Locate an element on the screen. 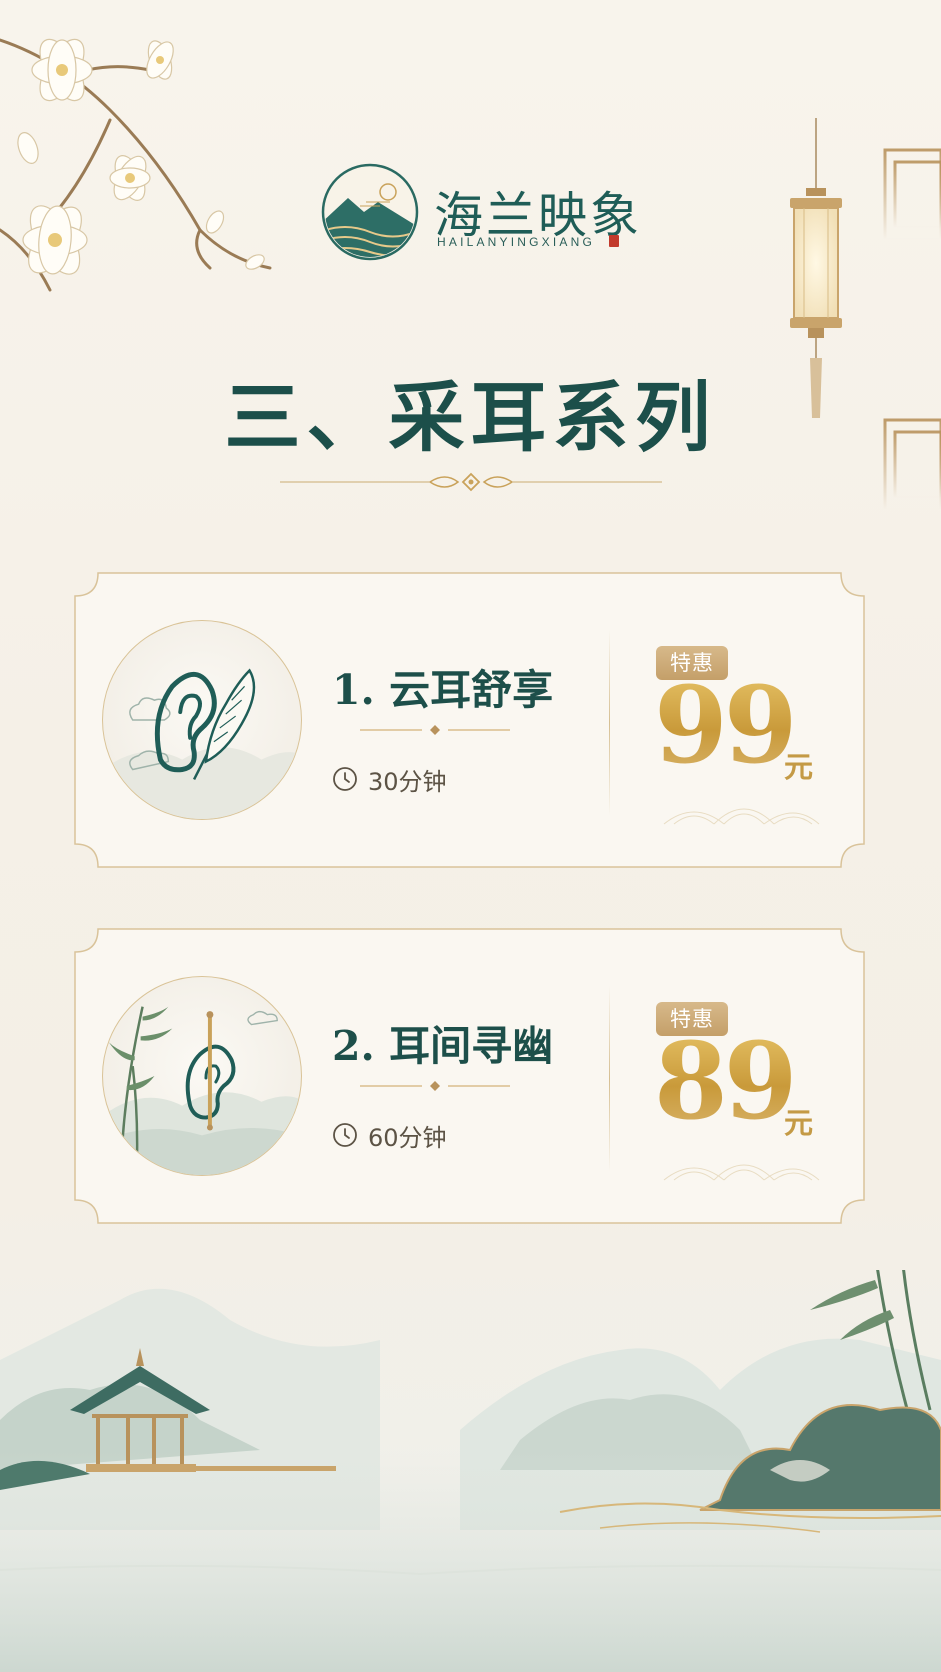 The width and height of the screenshot is (941, 1672). ear-feather-icon is located at coordinates (202, 743).